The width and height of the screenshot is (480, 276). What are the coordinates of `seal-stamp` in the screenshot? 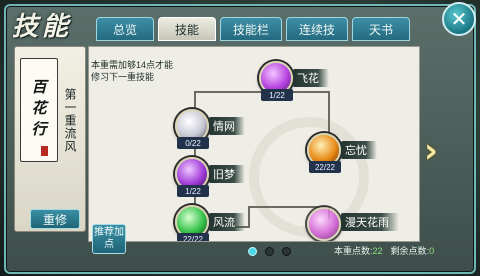 It's located at (44, 151).